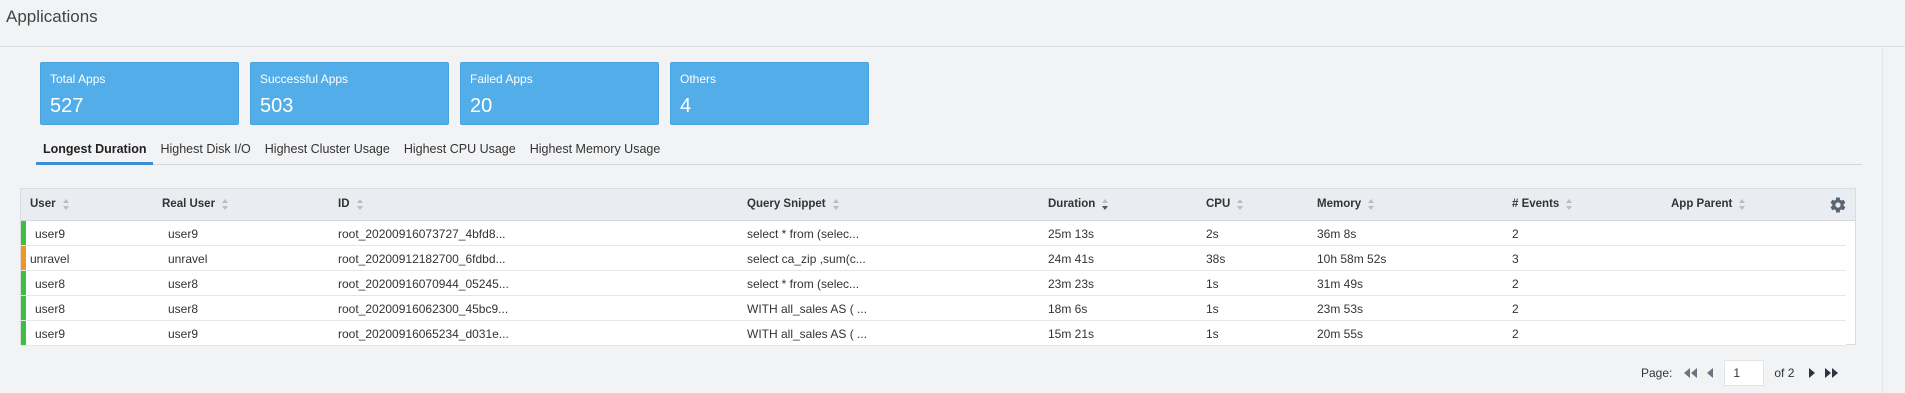 This screenshot has height=393, width=1905. I want to click on cell-cpu: 2s, so click(1212, 234).